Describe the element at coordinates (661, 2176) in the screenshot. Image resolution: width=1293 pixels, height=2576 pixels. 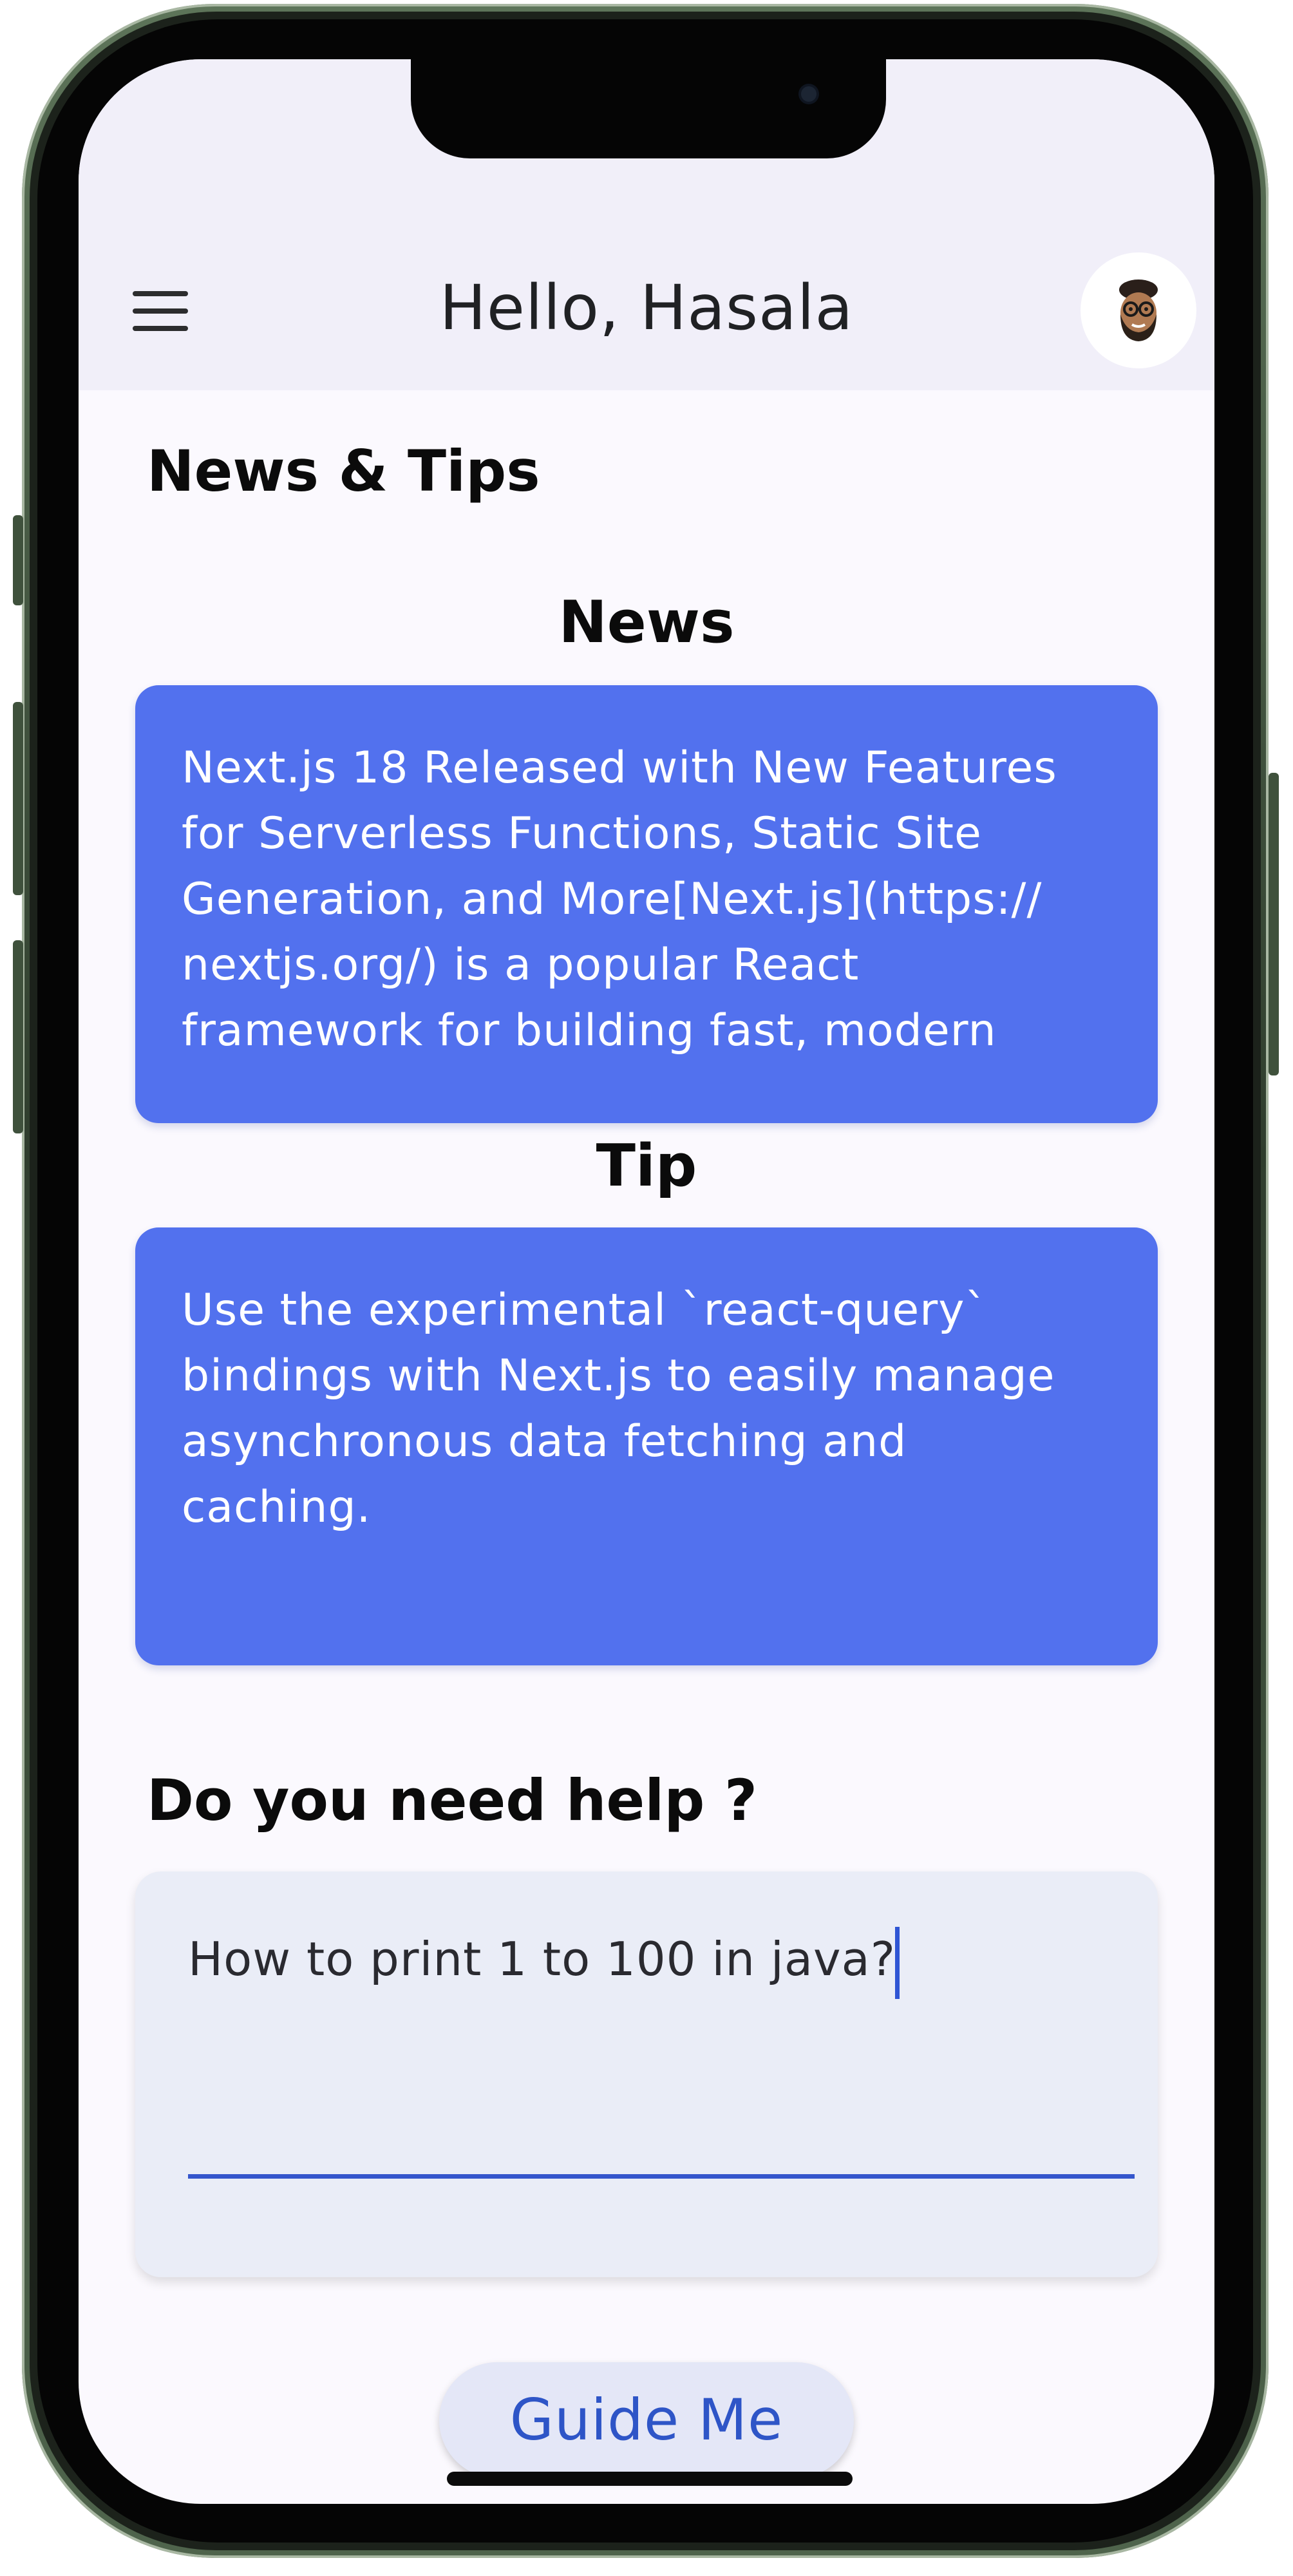
I see `input-underline` at that location.